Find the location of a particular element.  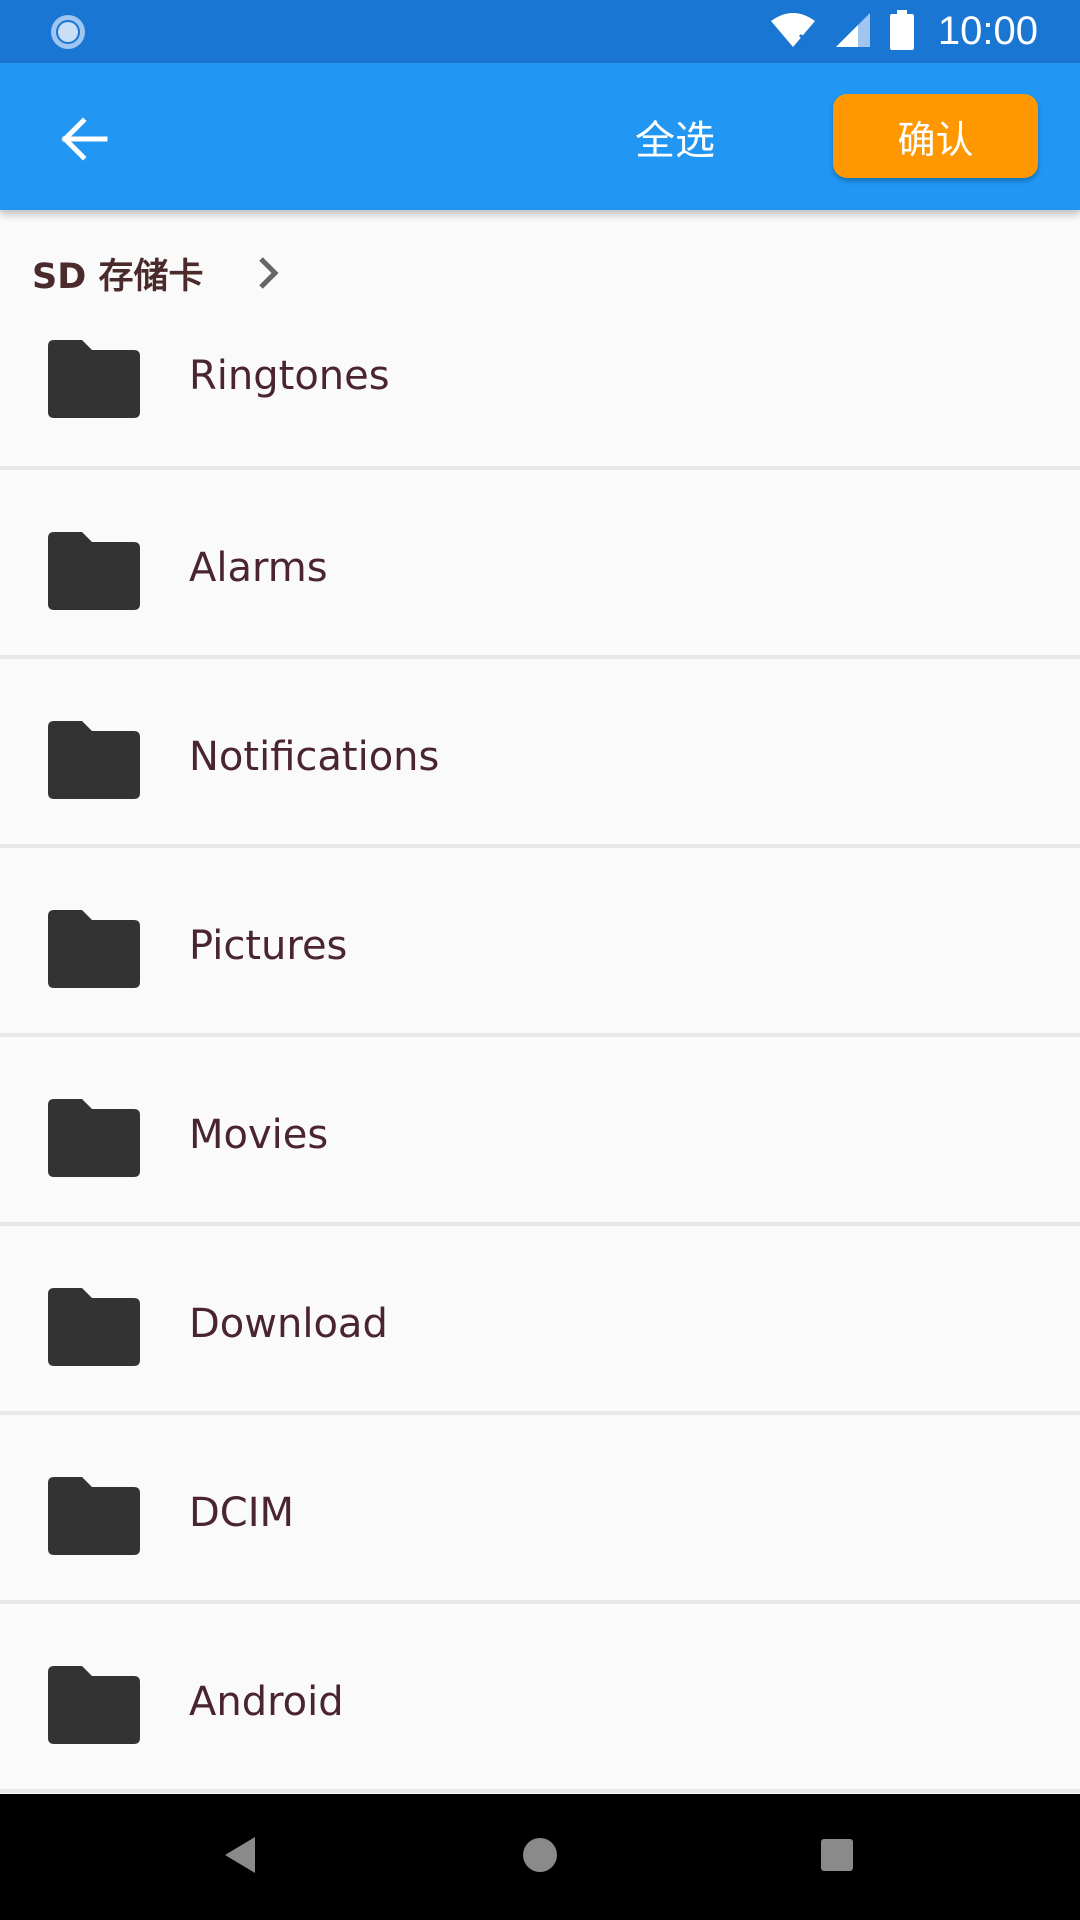

status-time: 10:00 is located at coordinates (987, 31).